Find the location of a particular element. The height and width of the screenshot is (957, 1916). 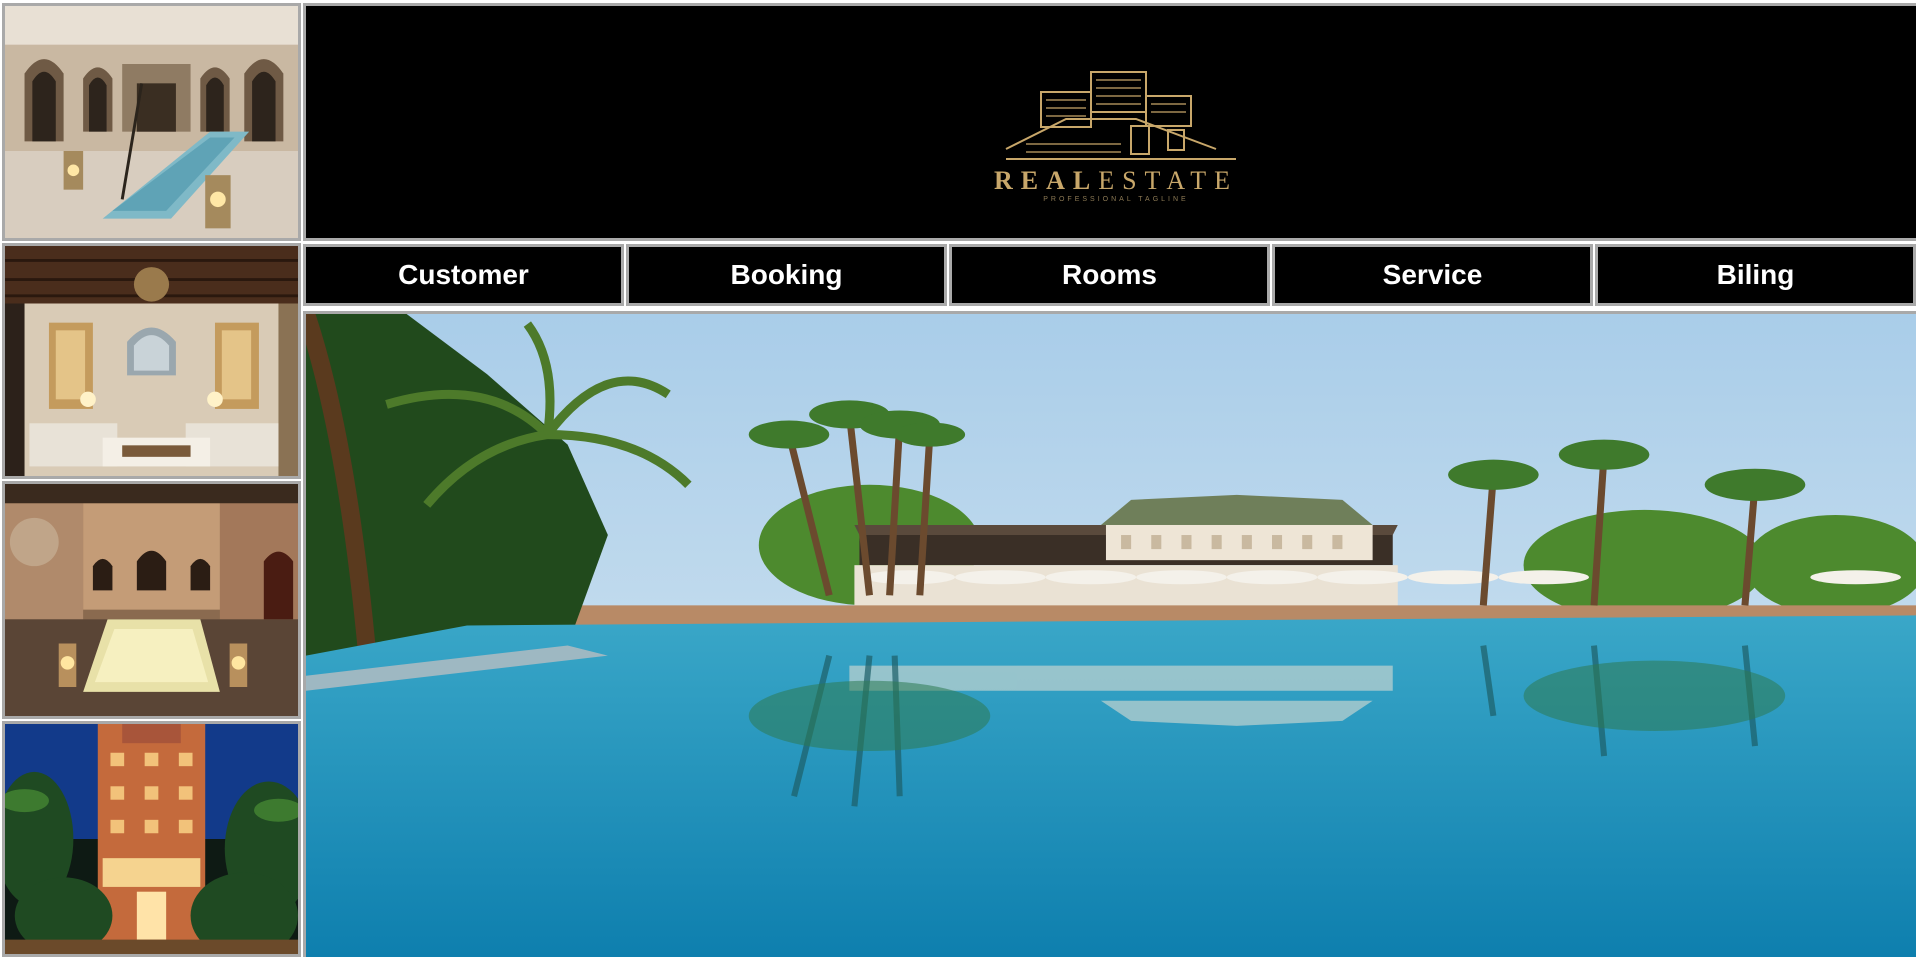

candlelit-courtyard-thumbnail is located at coordinates (151, 600).